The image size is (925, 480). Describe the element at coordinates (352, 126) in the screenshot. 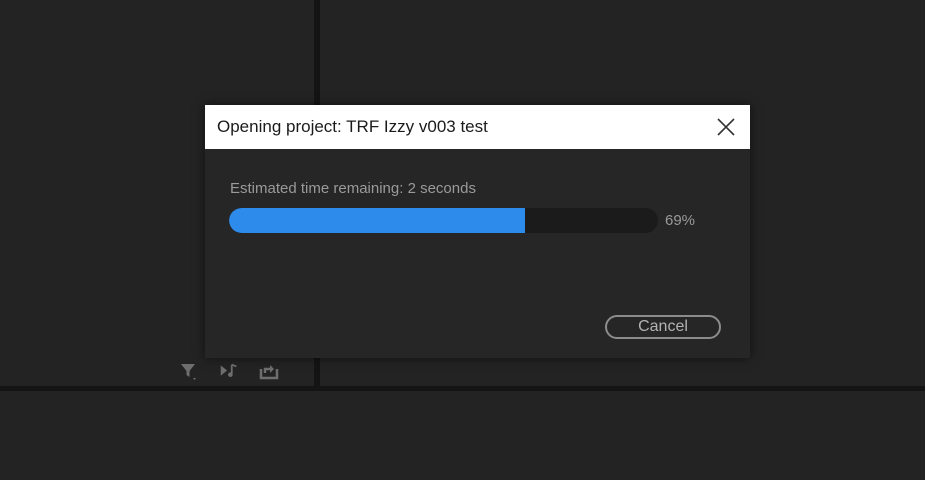

I see `dialog-title: Opening project: TRF Izzy v003 test` at that location.